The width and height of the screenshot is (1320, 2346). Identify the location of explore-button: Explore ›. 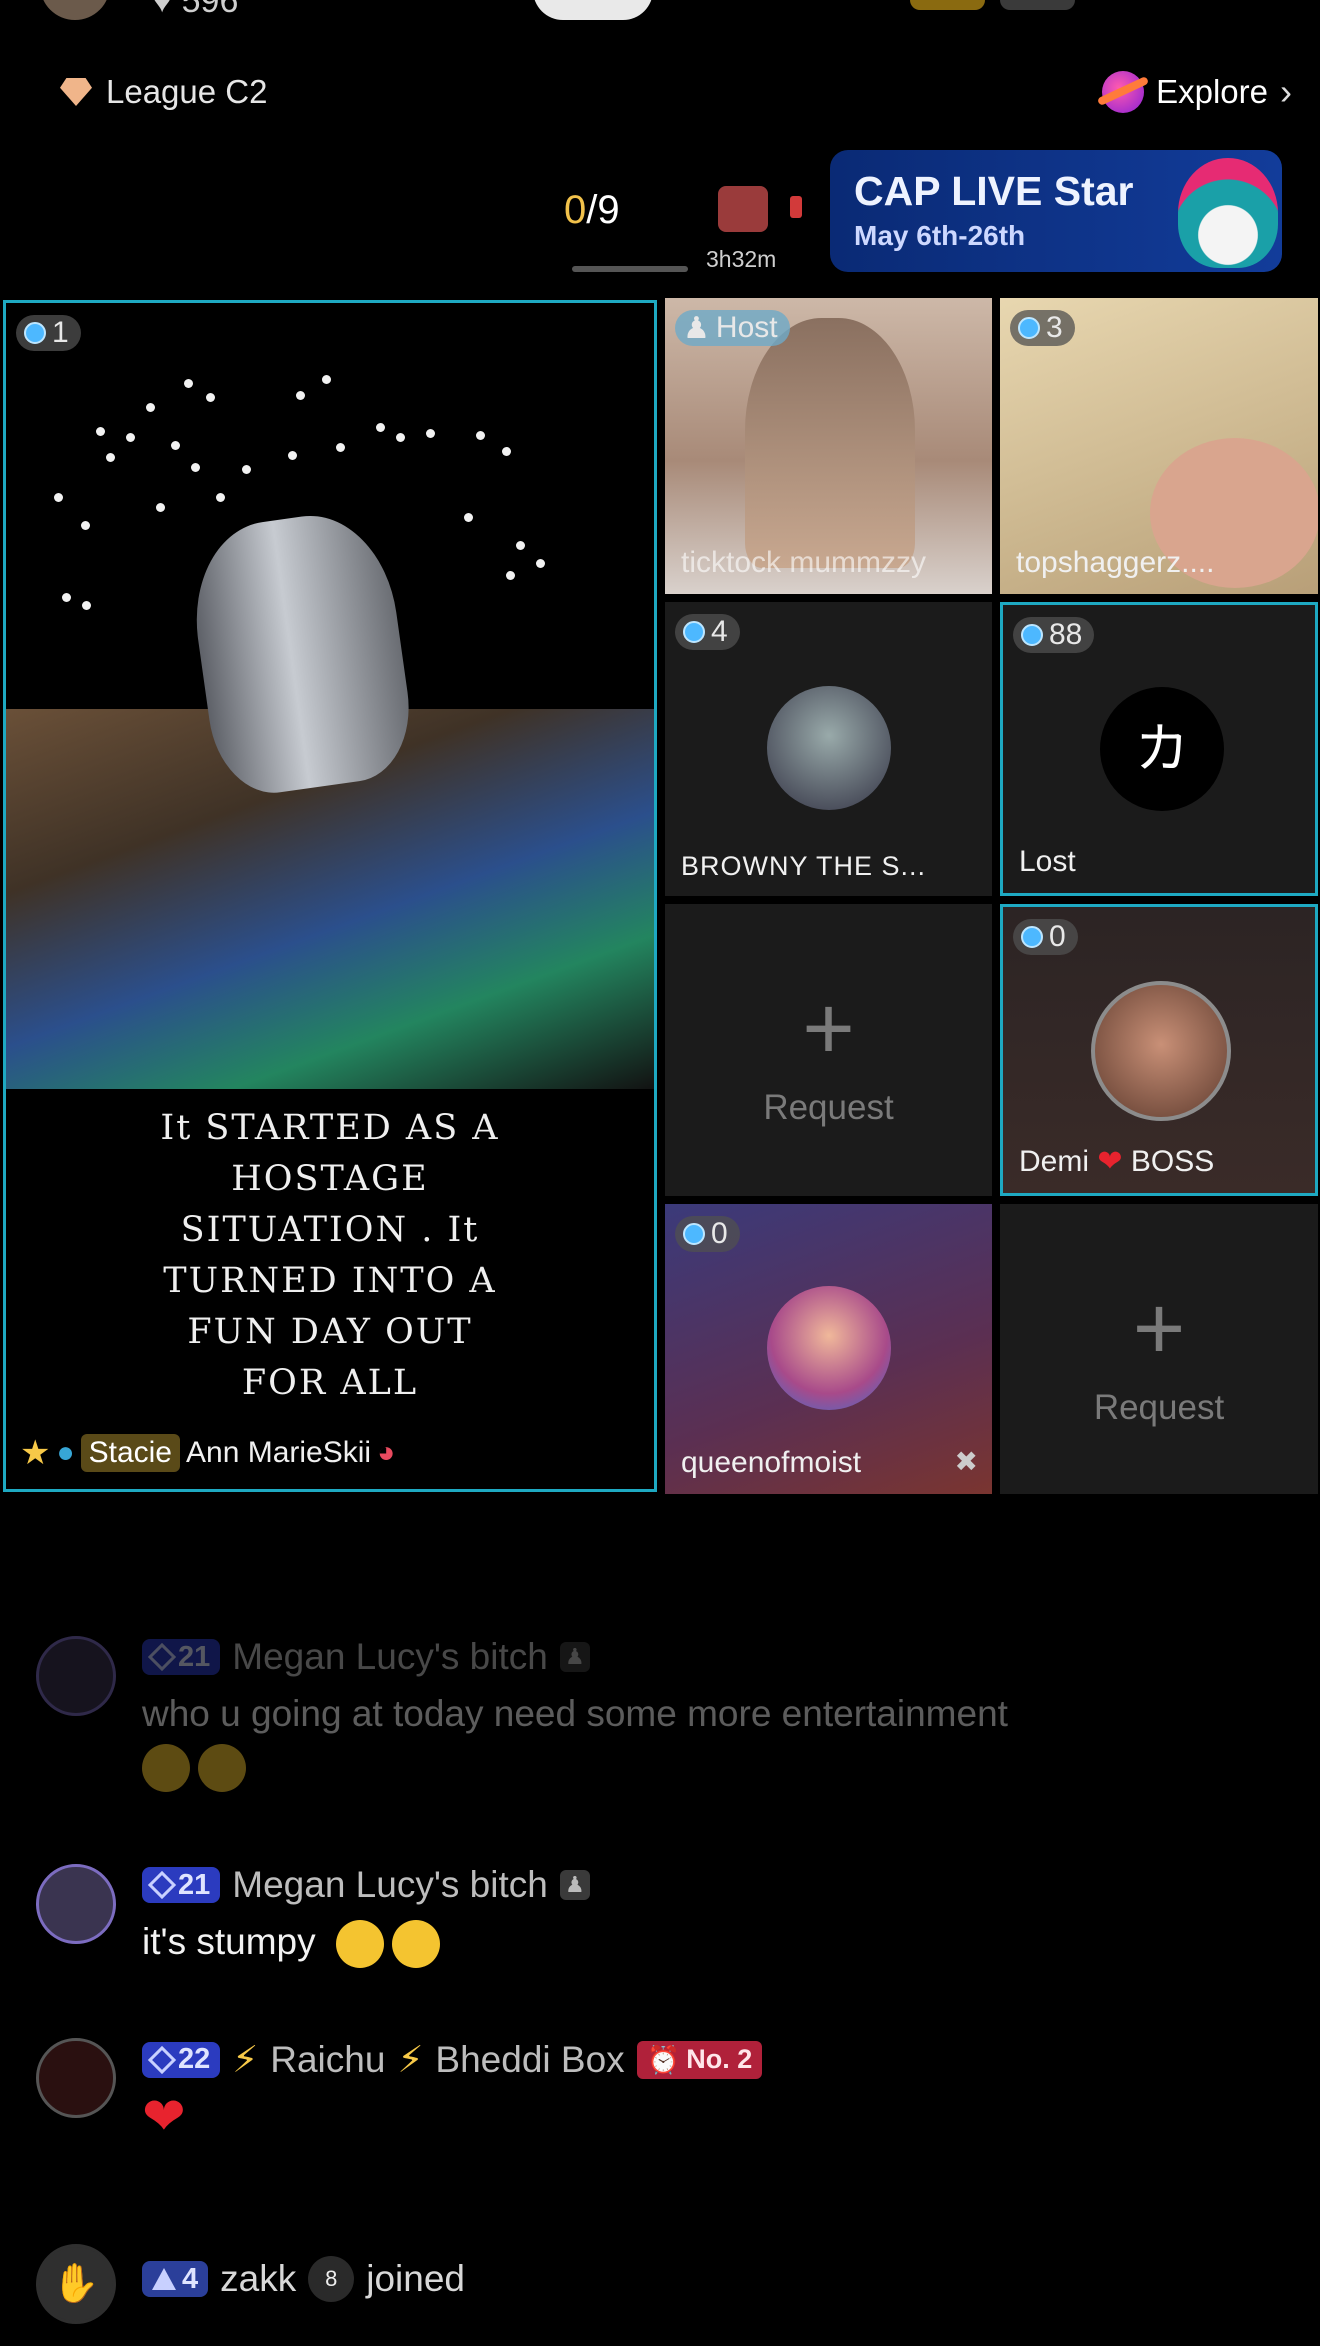
(1197, 92).